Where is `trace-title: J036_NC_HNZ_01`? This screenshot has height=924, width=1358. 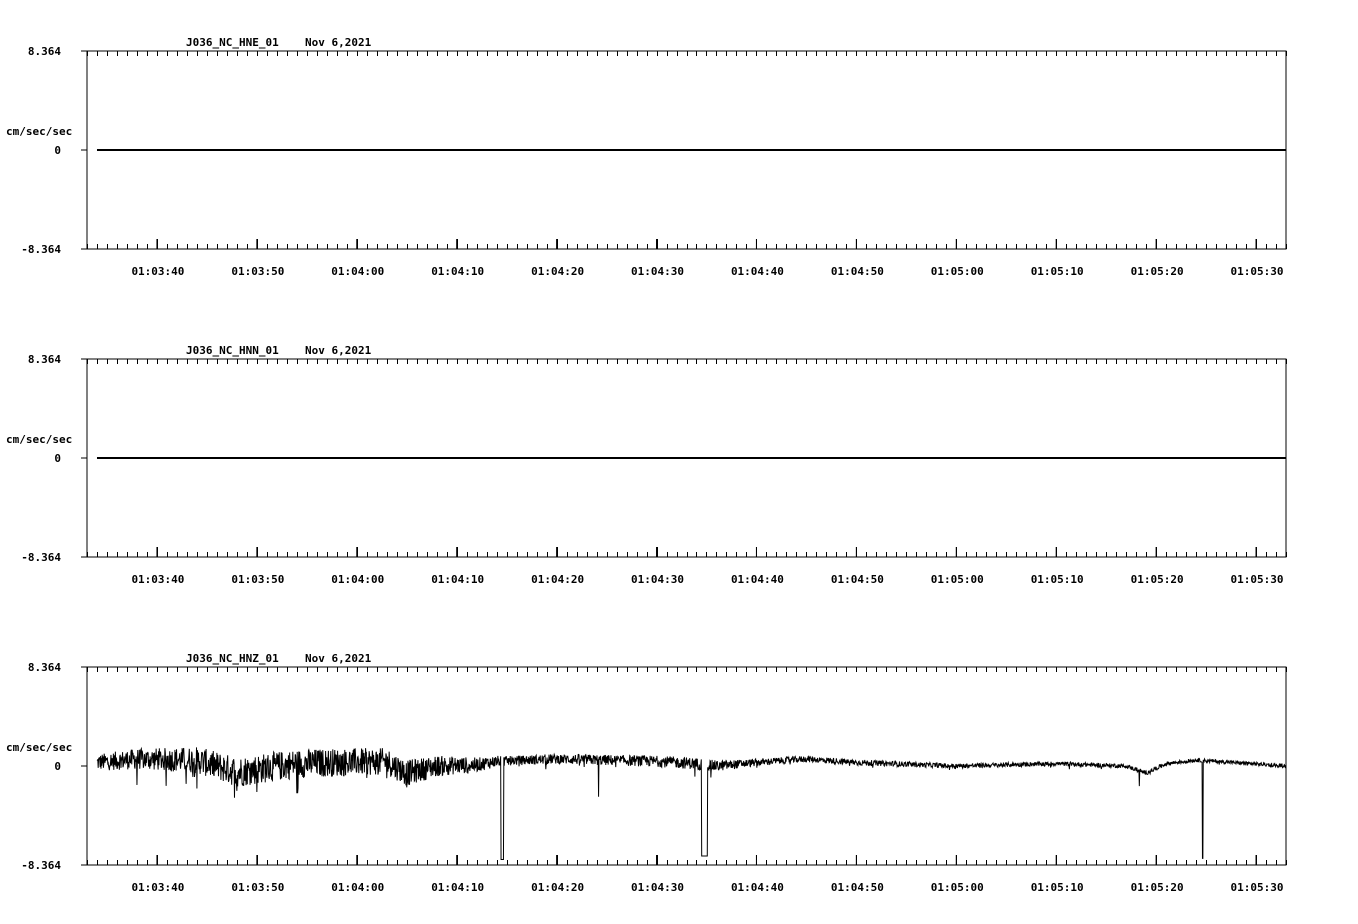
trace-title: J036_NC_HNZ_01 is located at coordinates (232, 658).